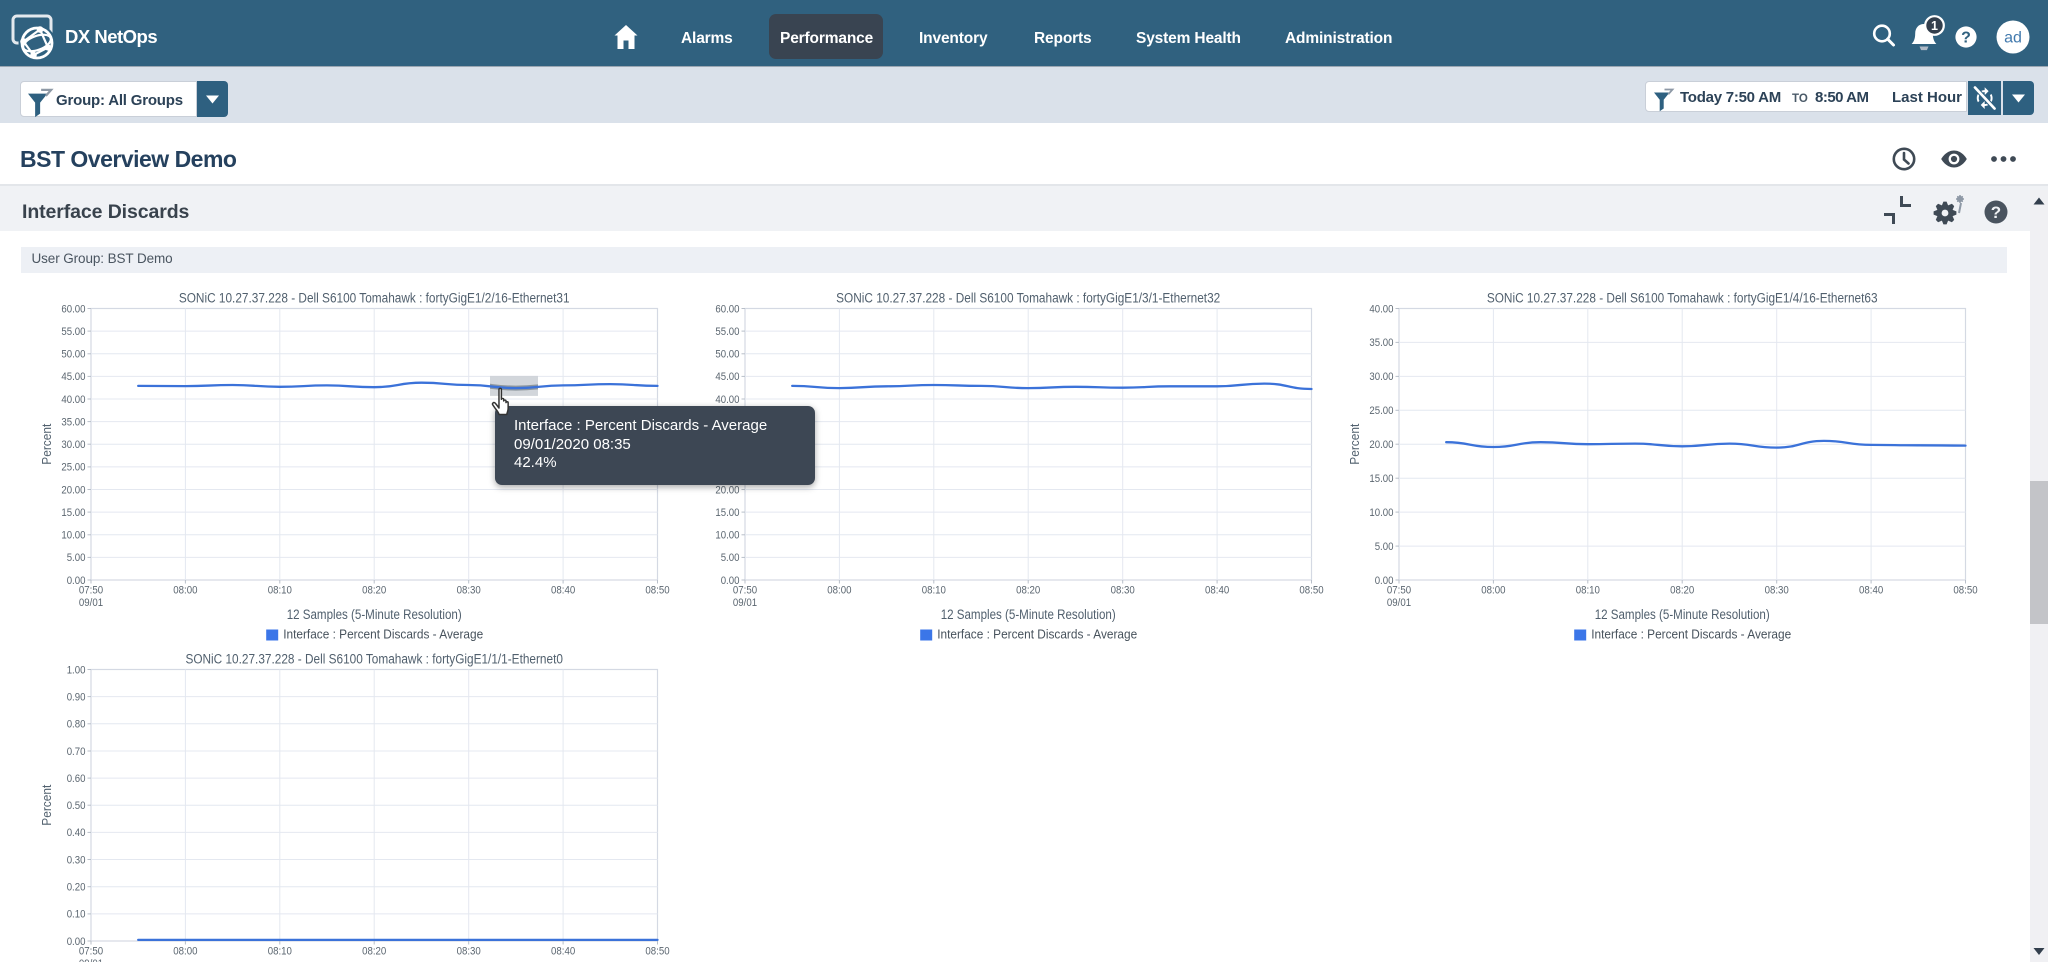 The image size is (2048, 962). I want to click on svg-text: 1, so click(1934, 26).